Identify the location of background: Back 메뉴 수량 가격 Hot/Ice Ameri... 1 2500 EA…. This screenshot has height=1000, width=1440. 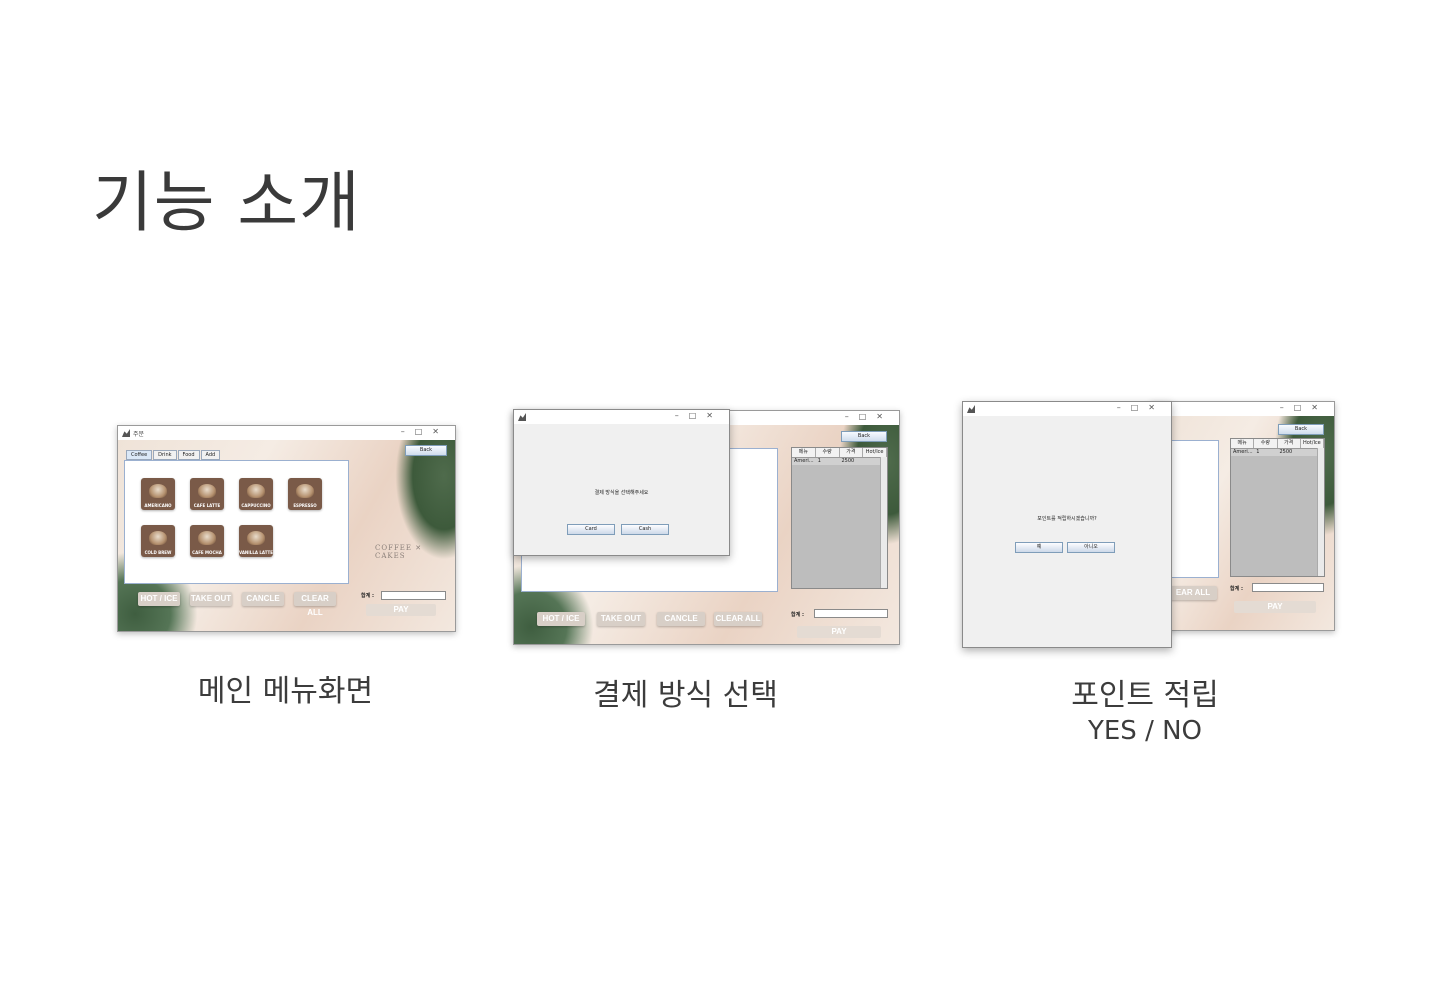
(1242, 523).